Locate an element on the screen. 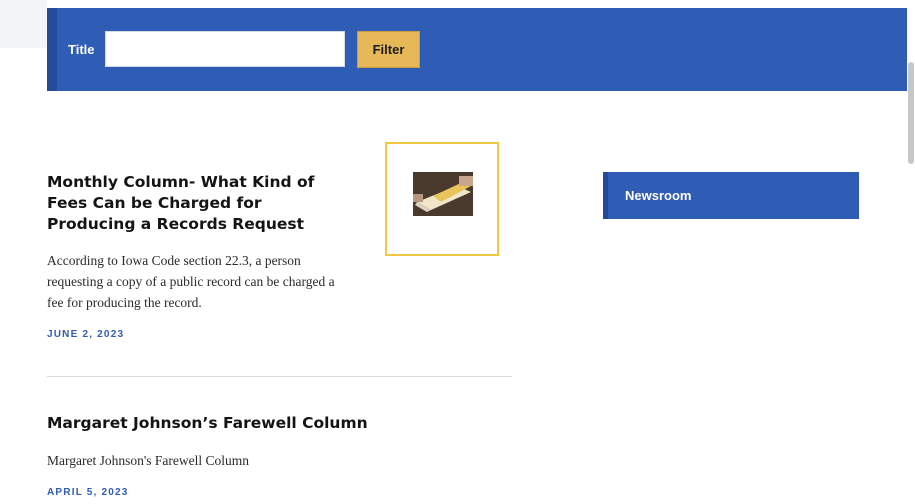 This screenshot has width=915, height=504. newsroom-label: Newsroom is located at coordinates (658, 195).